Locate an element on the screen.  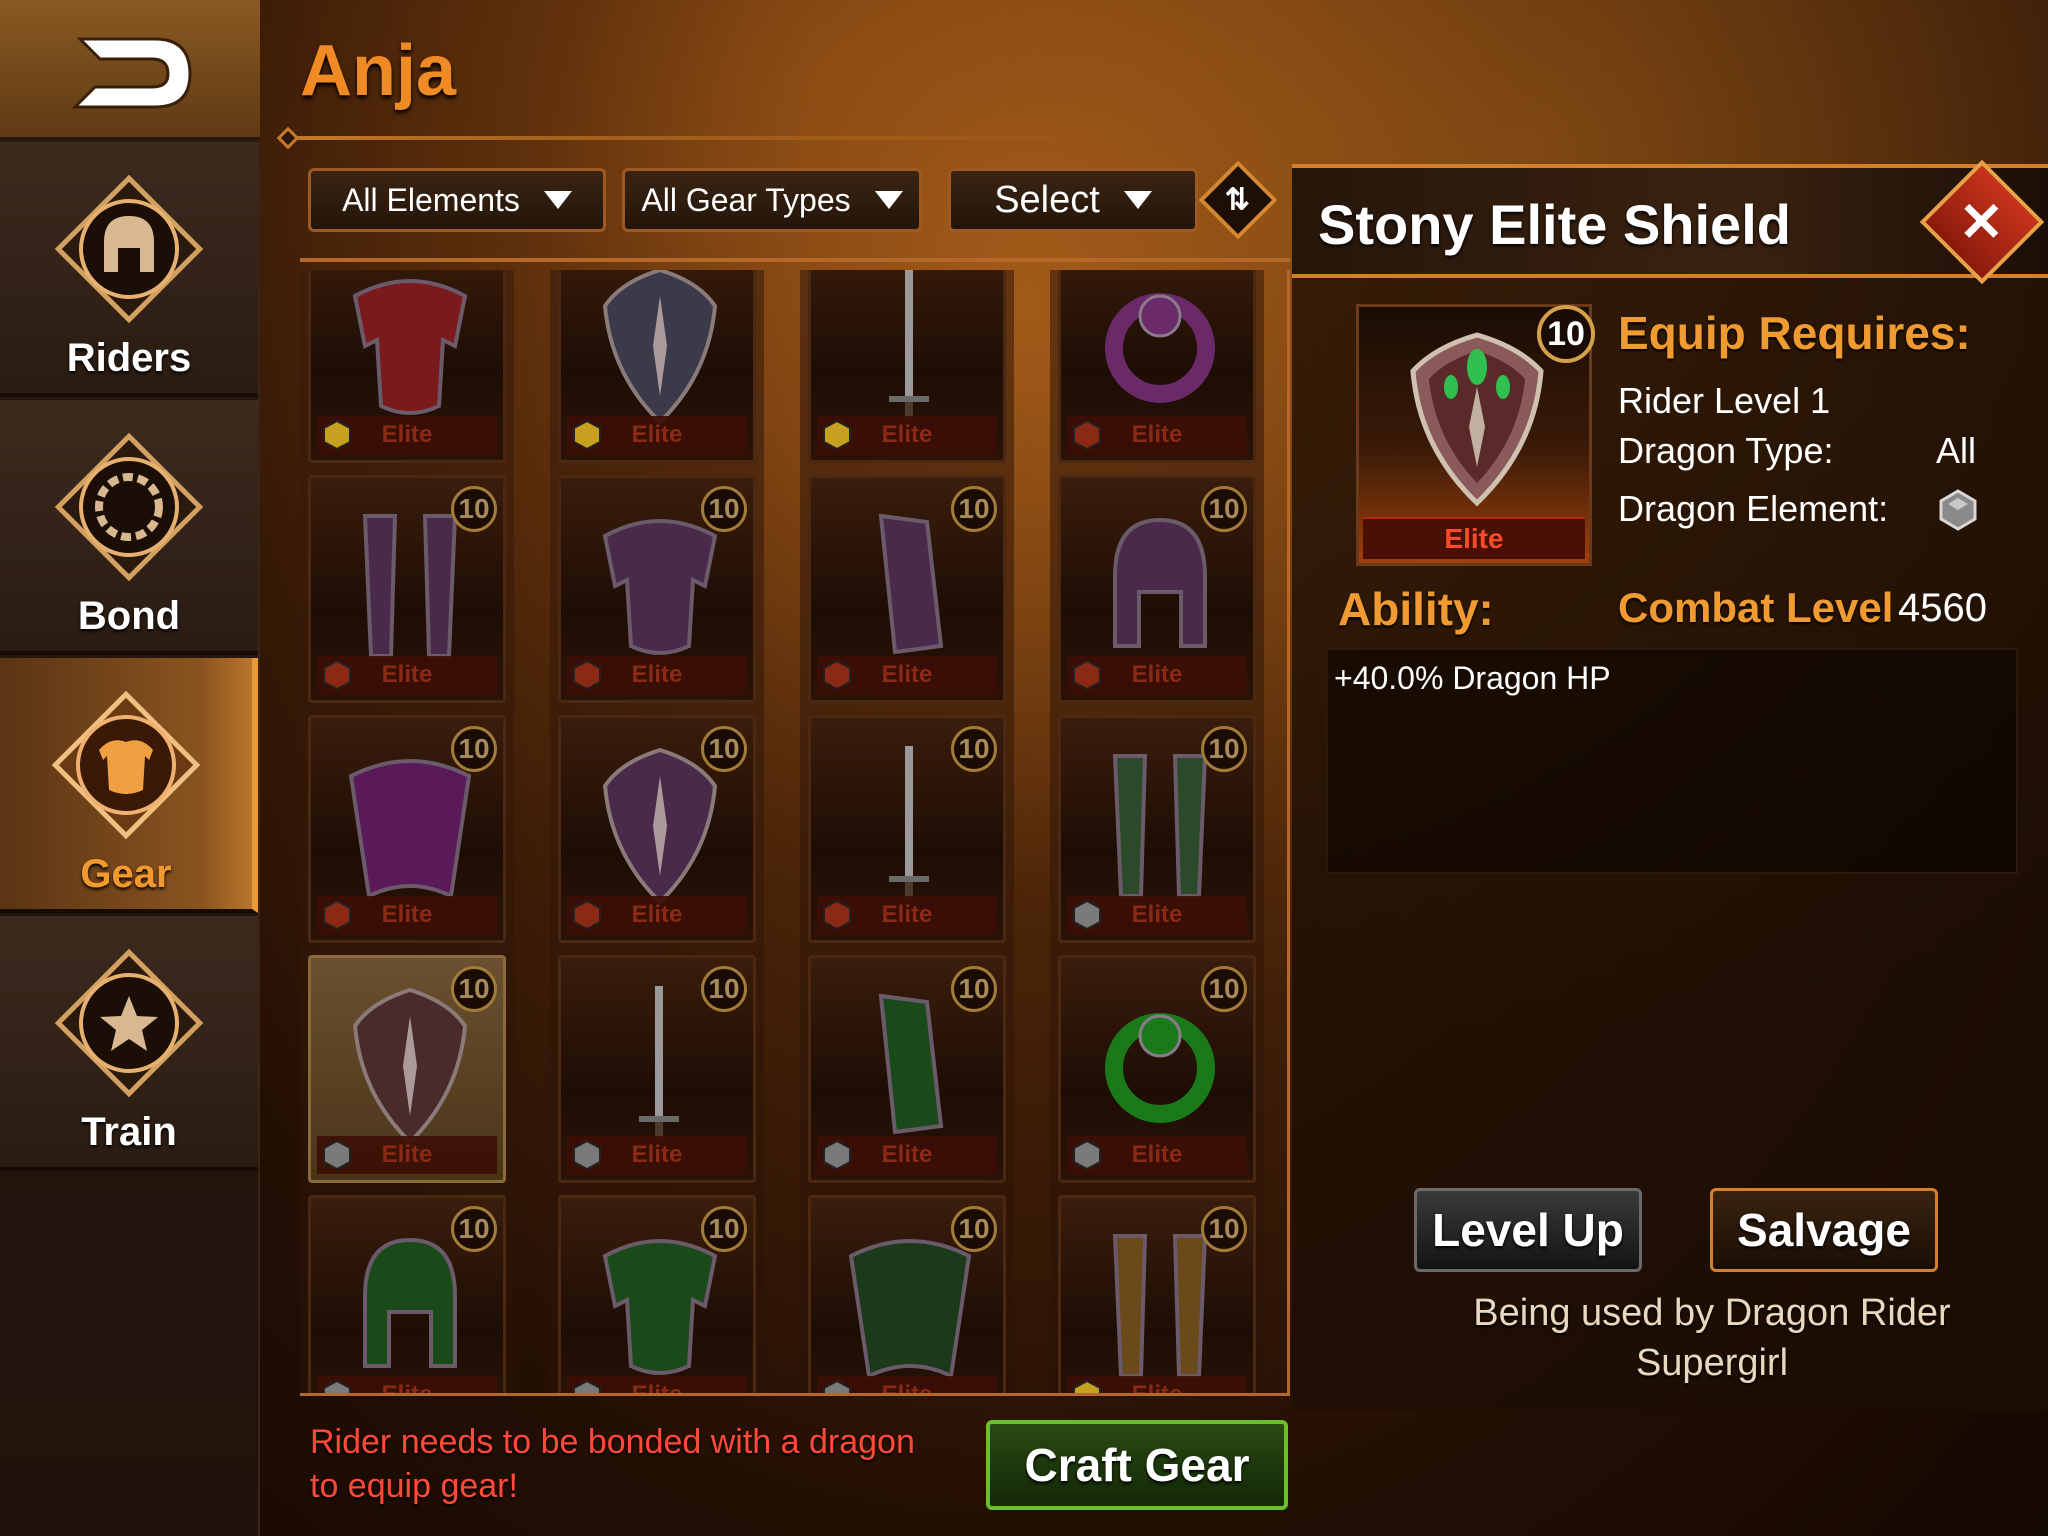
armor-icon is located at coordinates (126, 765).